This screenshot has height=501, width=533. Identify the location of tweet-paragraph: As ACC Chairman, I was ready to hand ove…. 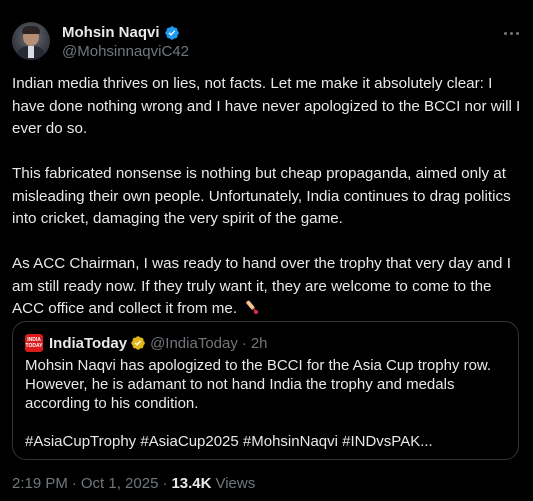
(264, 286).